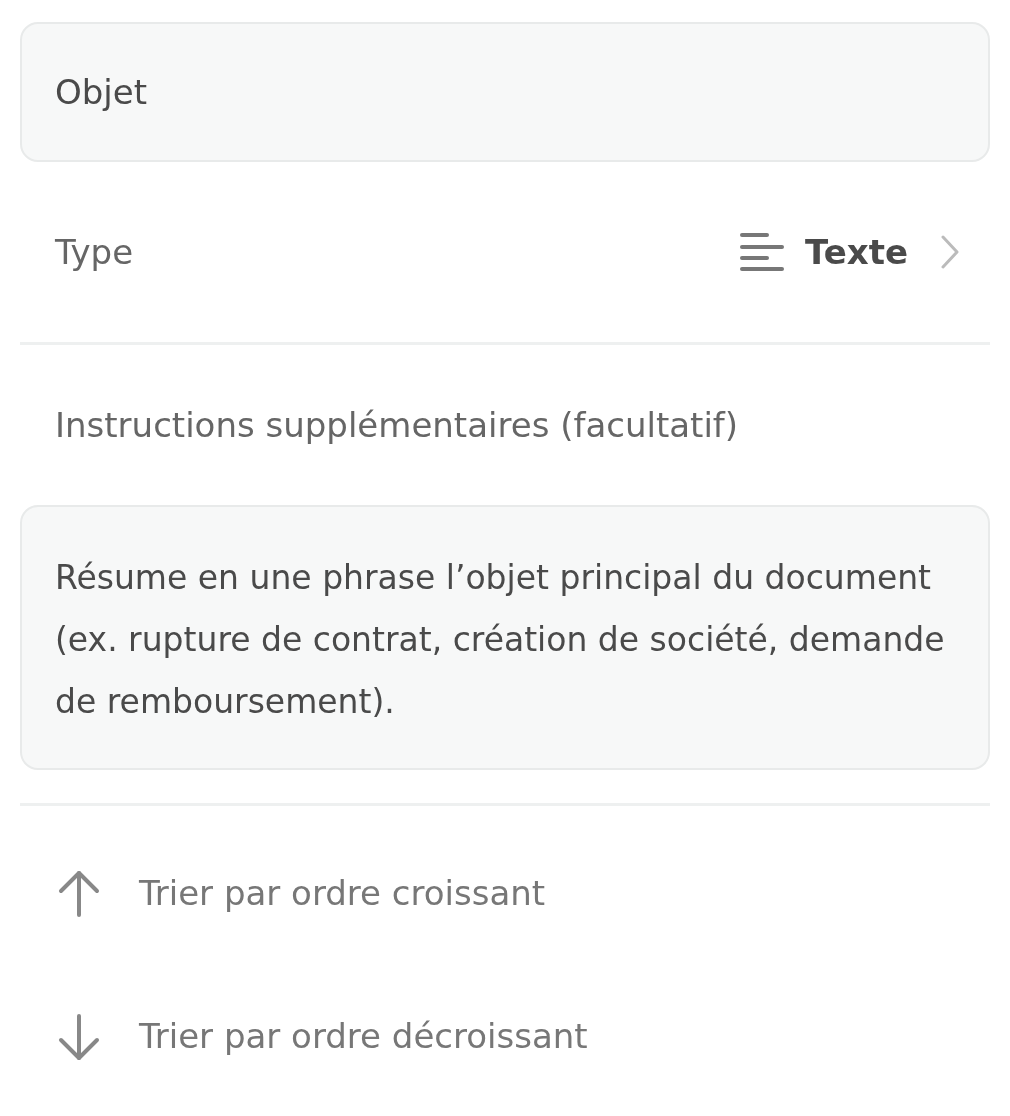  I want to click on type-selector: Texte, so click(849, 252).